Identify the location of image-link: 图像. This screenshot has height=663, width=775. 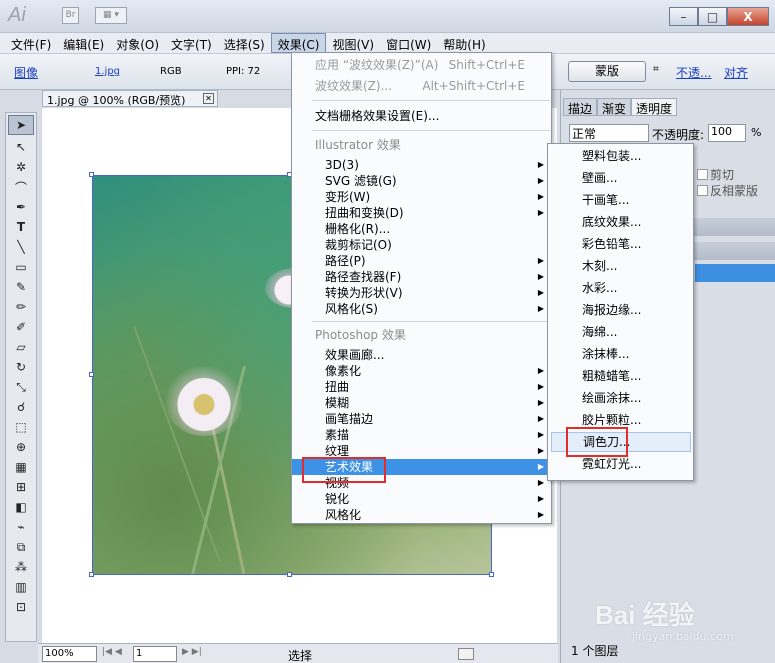
(26, 72).